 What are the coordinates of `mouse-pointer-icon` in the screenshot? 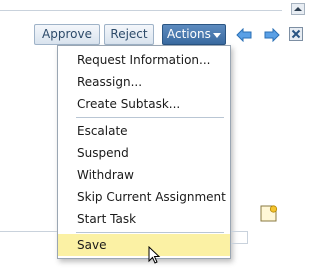 It's located at (155, 255).